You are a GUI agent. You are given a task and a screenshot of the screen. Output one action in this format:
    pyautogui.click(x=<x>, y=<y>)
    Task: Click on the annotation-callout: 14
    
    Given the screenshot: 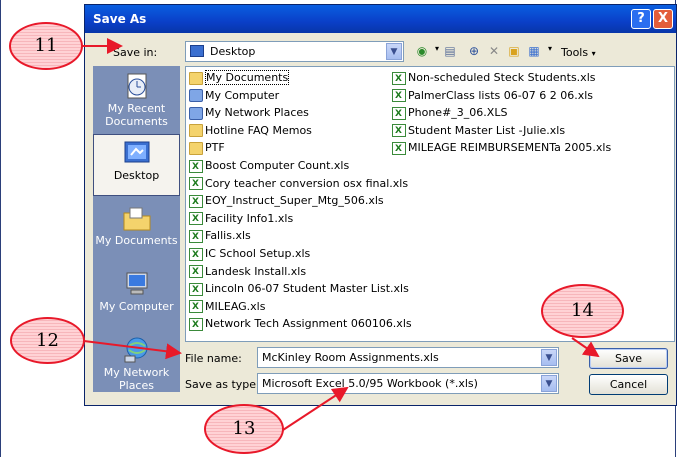 What is the action you would take?
    pyautogui.click(x=582, y=311)
    